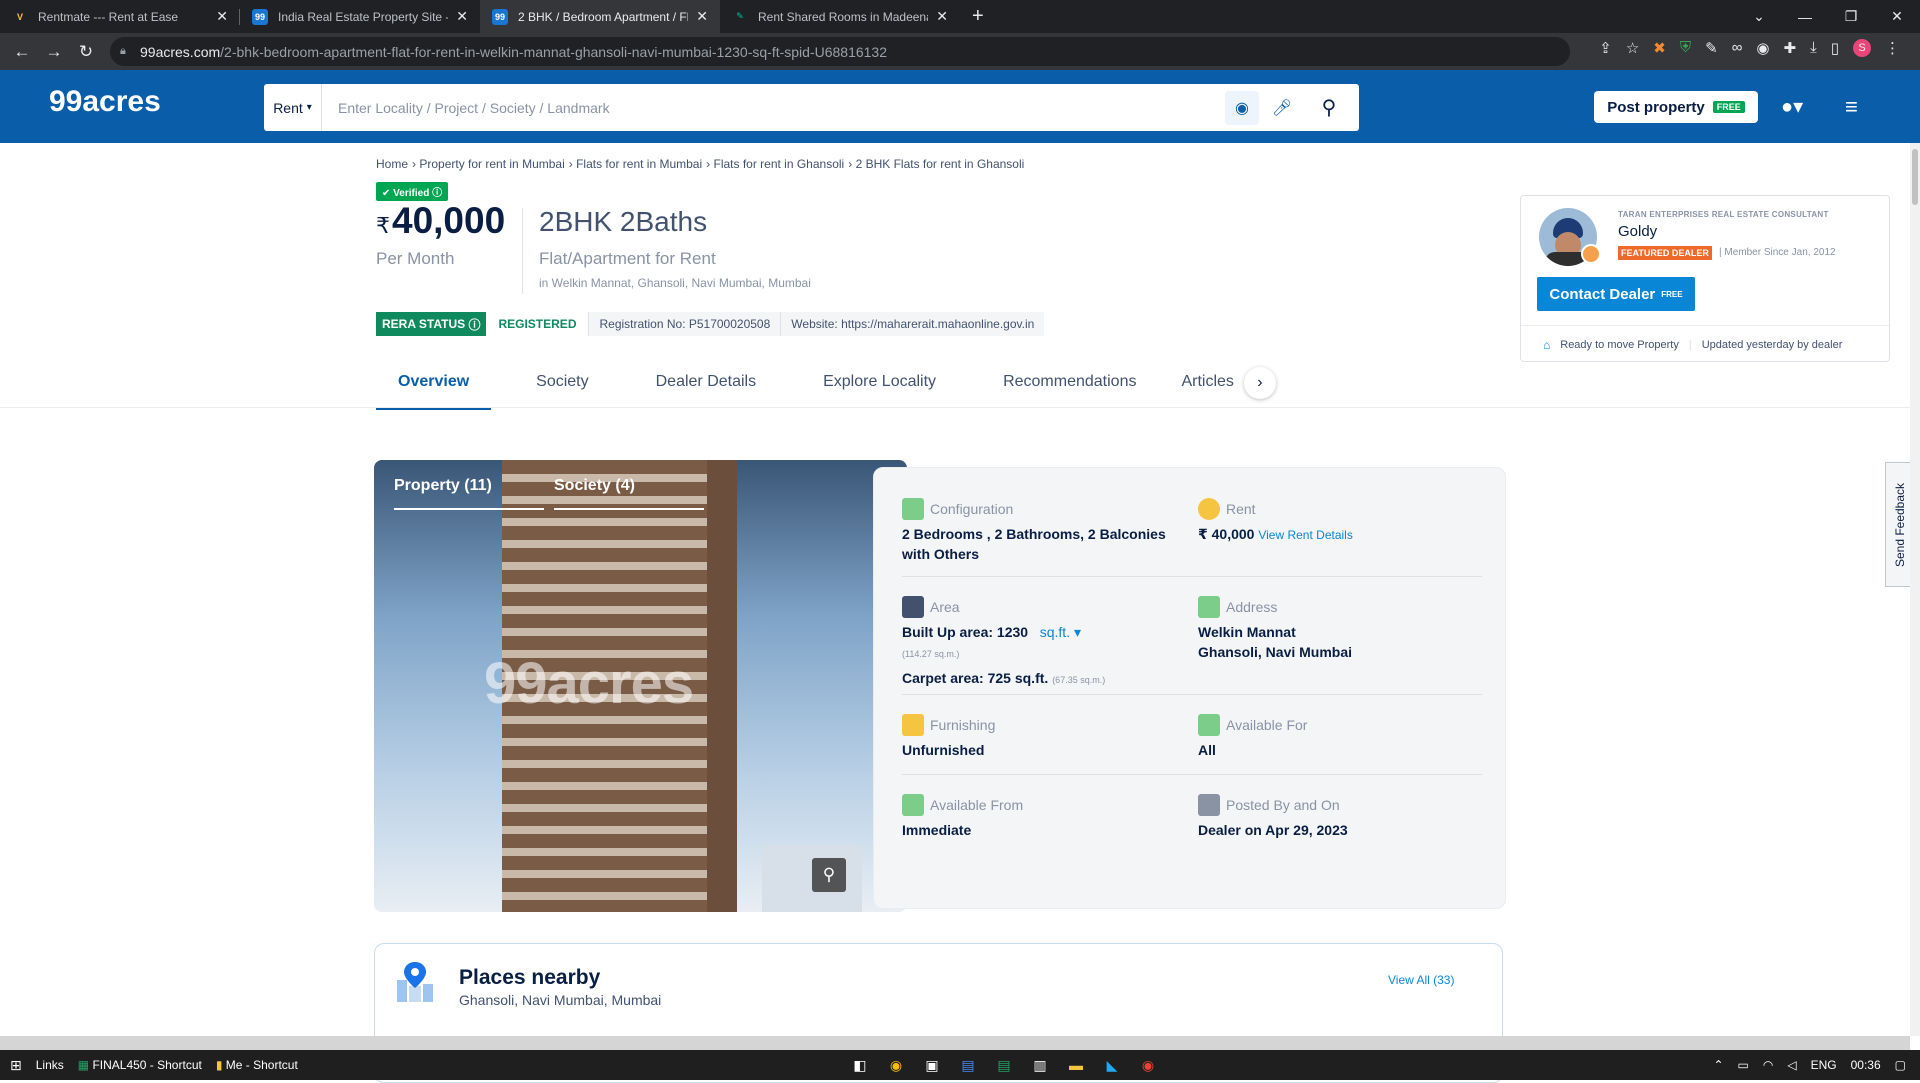 This screenshot has height=1083, width=1920. What do you see at coordinates (639, 164) in the screenshot?
I see `breadcrumb-link: Flats for rent in Mumbai` at bounding box center [639, 164].